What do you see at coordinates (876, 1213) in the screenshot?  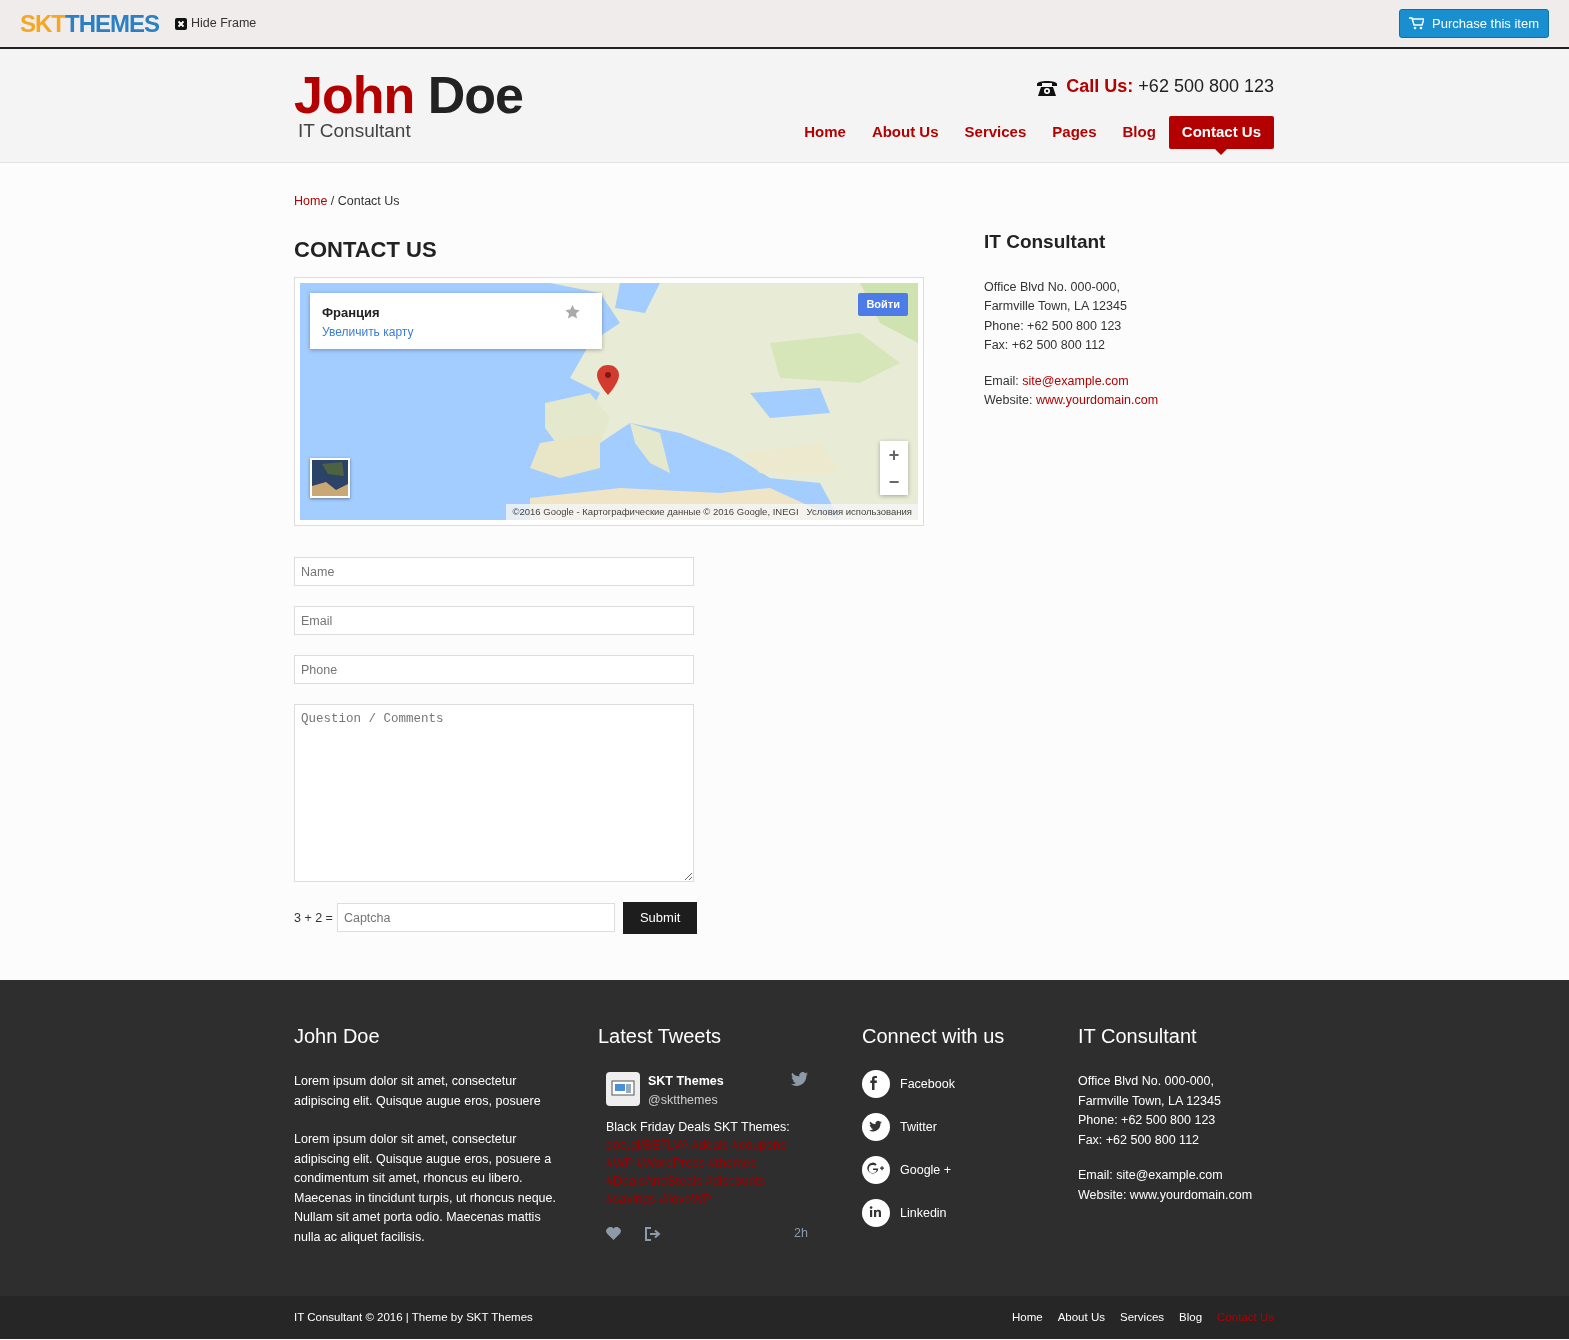 I see `linkedin-icon` at bounding box center [876, 1213].